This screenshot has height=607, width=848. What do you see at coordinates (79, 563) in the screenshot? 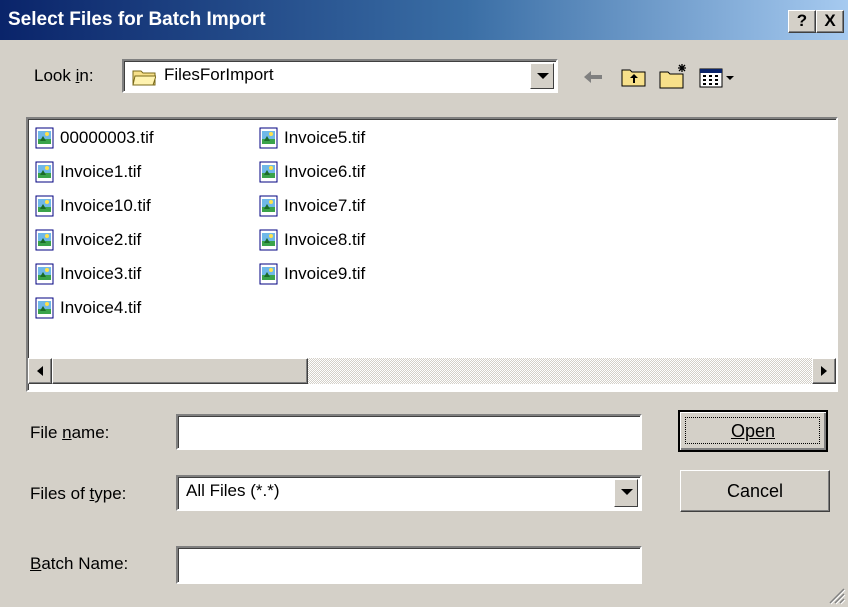
I see `batch-name-label: Batch Name:` at bounding box center [79, 563].